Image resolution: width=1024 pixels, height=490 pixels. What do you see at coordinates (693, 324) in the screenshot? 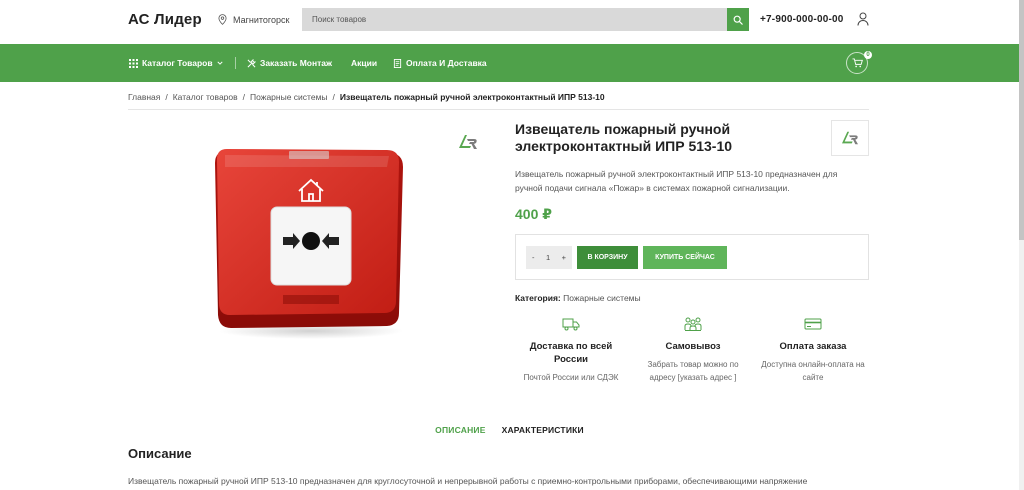
I see `people-icon` at bounding box center [693, 324].